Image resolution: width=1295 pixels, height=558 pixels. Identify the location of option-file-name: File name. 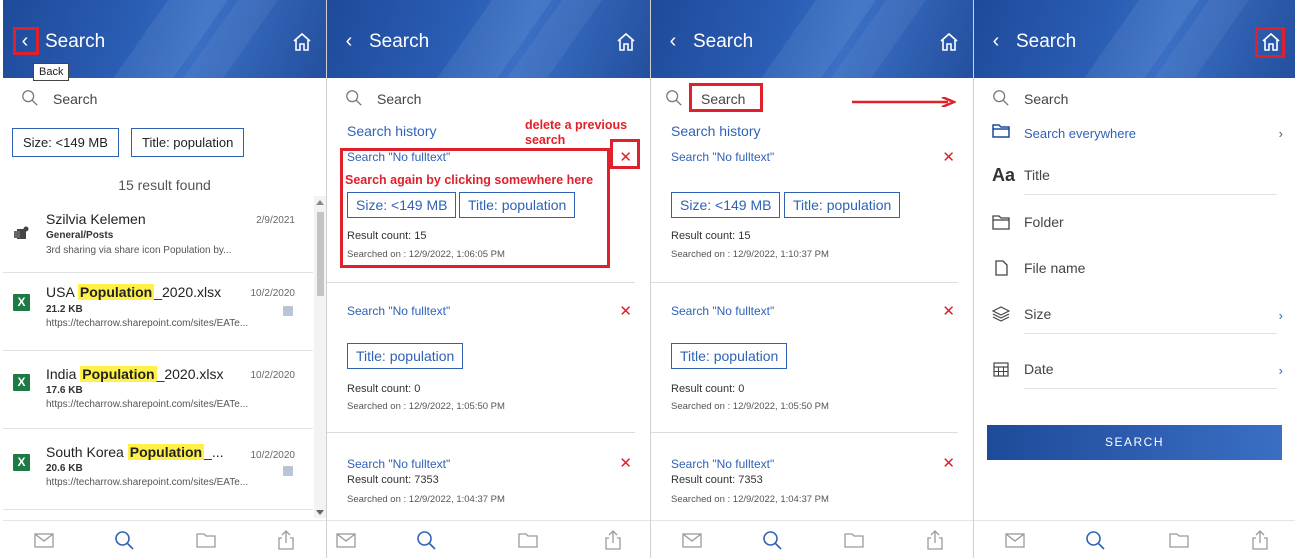
(1134, 268).